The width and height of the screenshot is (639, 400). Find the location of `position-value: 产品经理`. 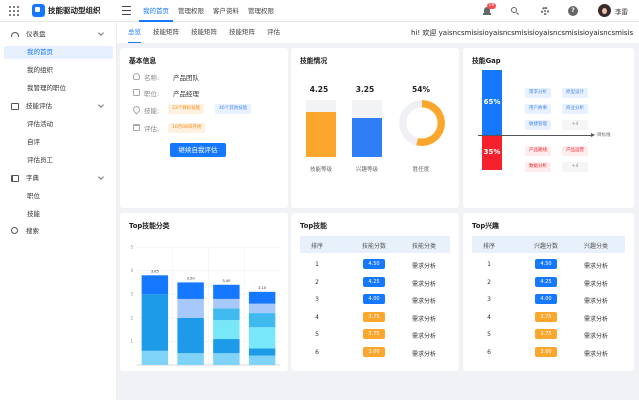

position-value: 产品经理 is located at coordinates (186, 94).